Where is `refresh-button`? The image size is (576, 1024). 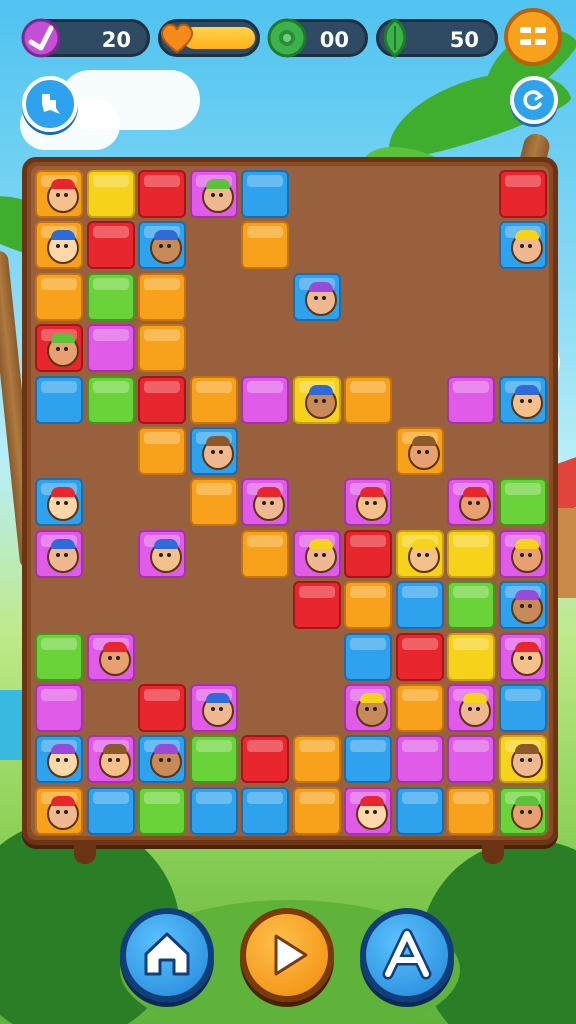
refresh-button is located at coordinates (534, 100).